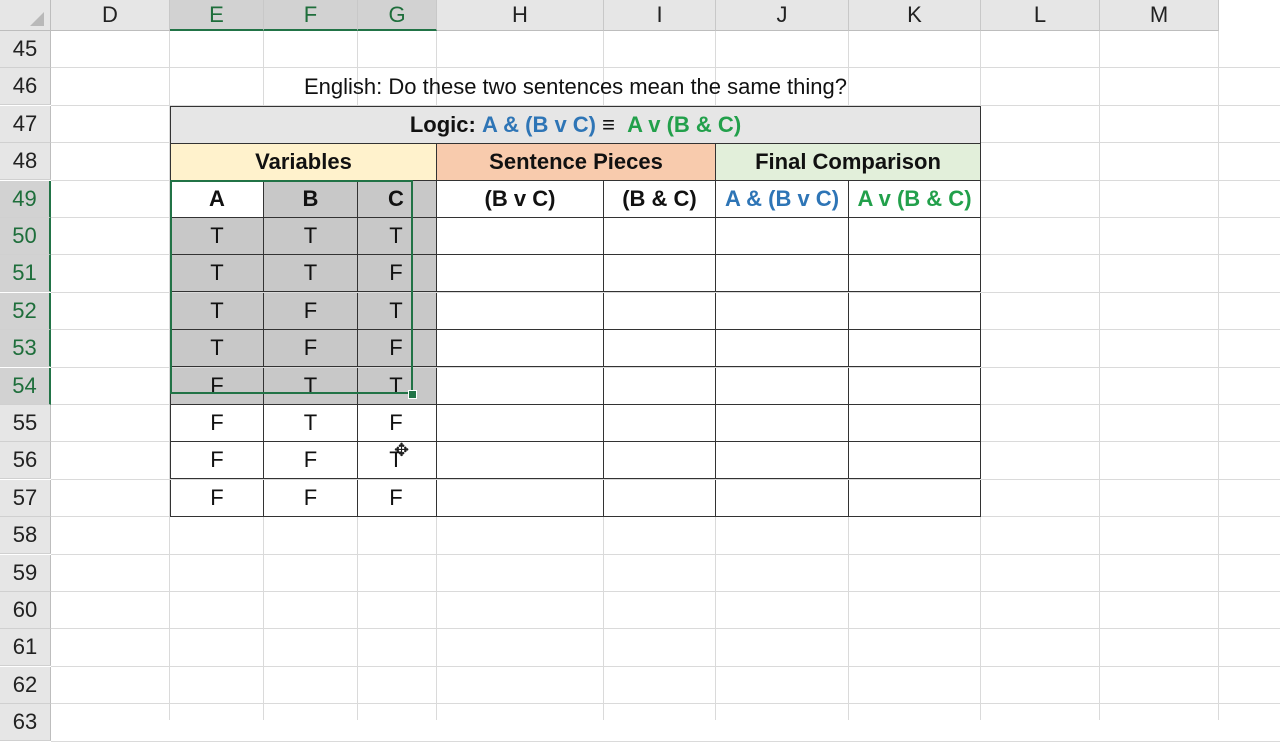  Describe the element at coordinates (25, 685) in the screenshot. I see `row-header-62: 62` at that location.